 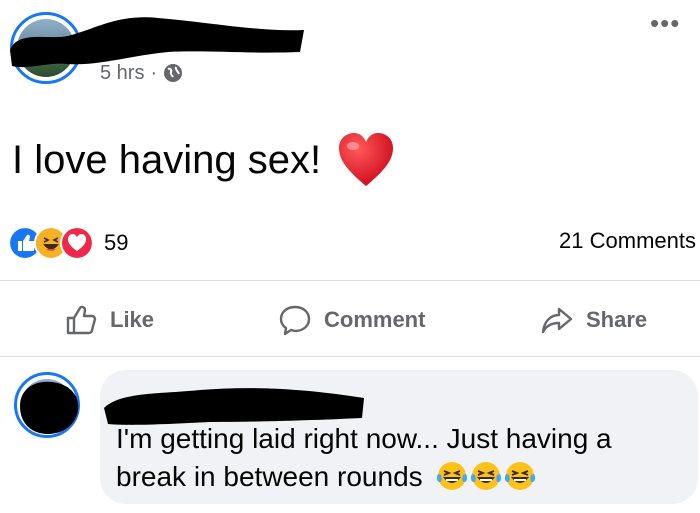 What do you see at coordinates (350, 280) in the screenshot?
I see `divider-top` at bounding box center [350, 280].